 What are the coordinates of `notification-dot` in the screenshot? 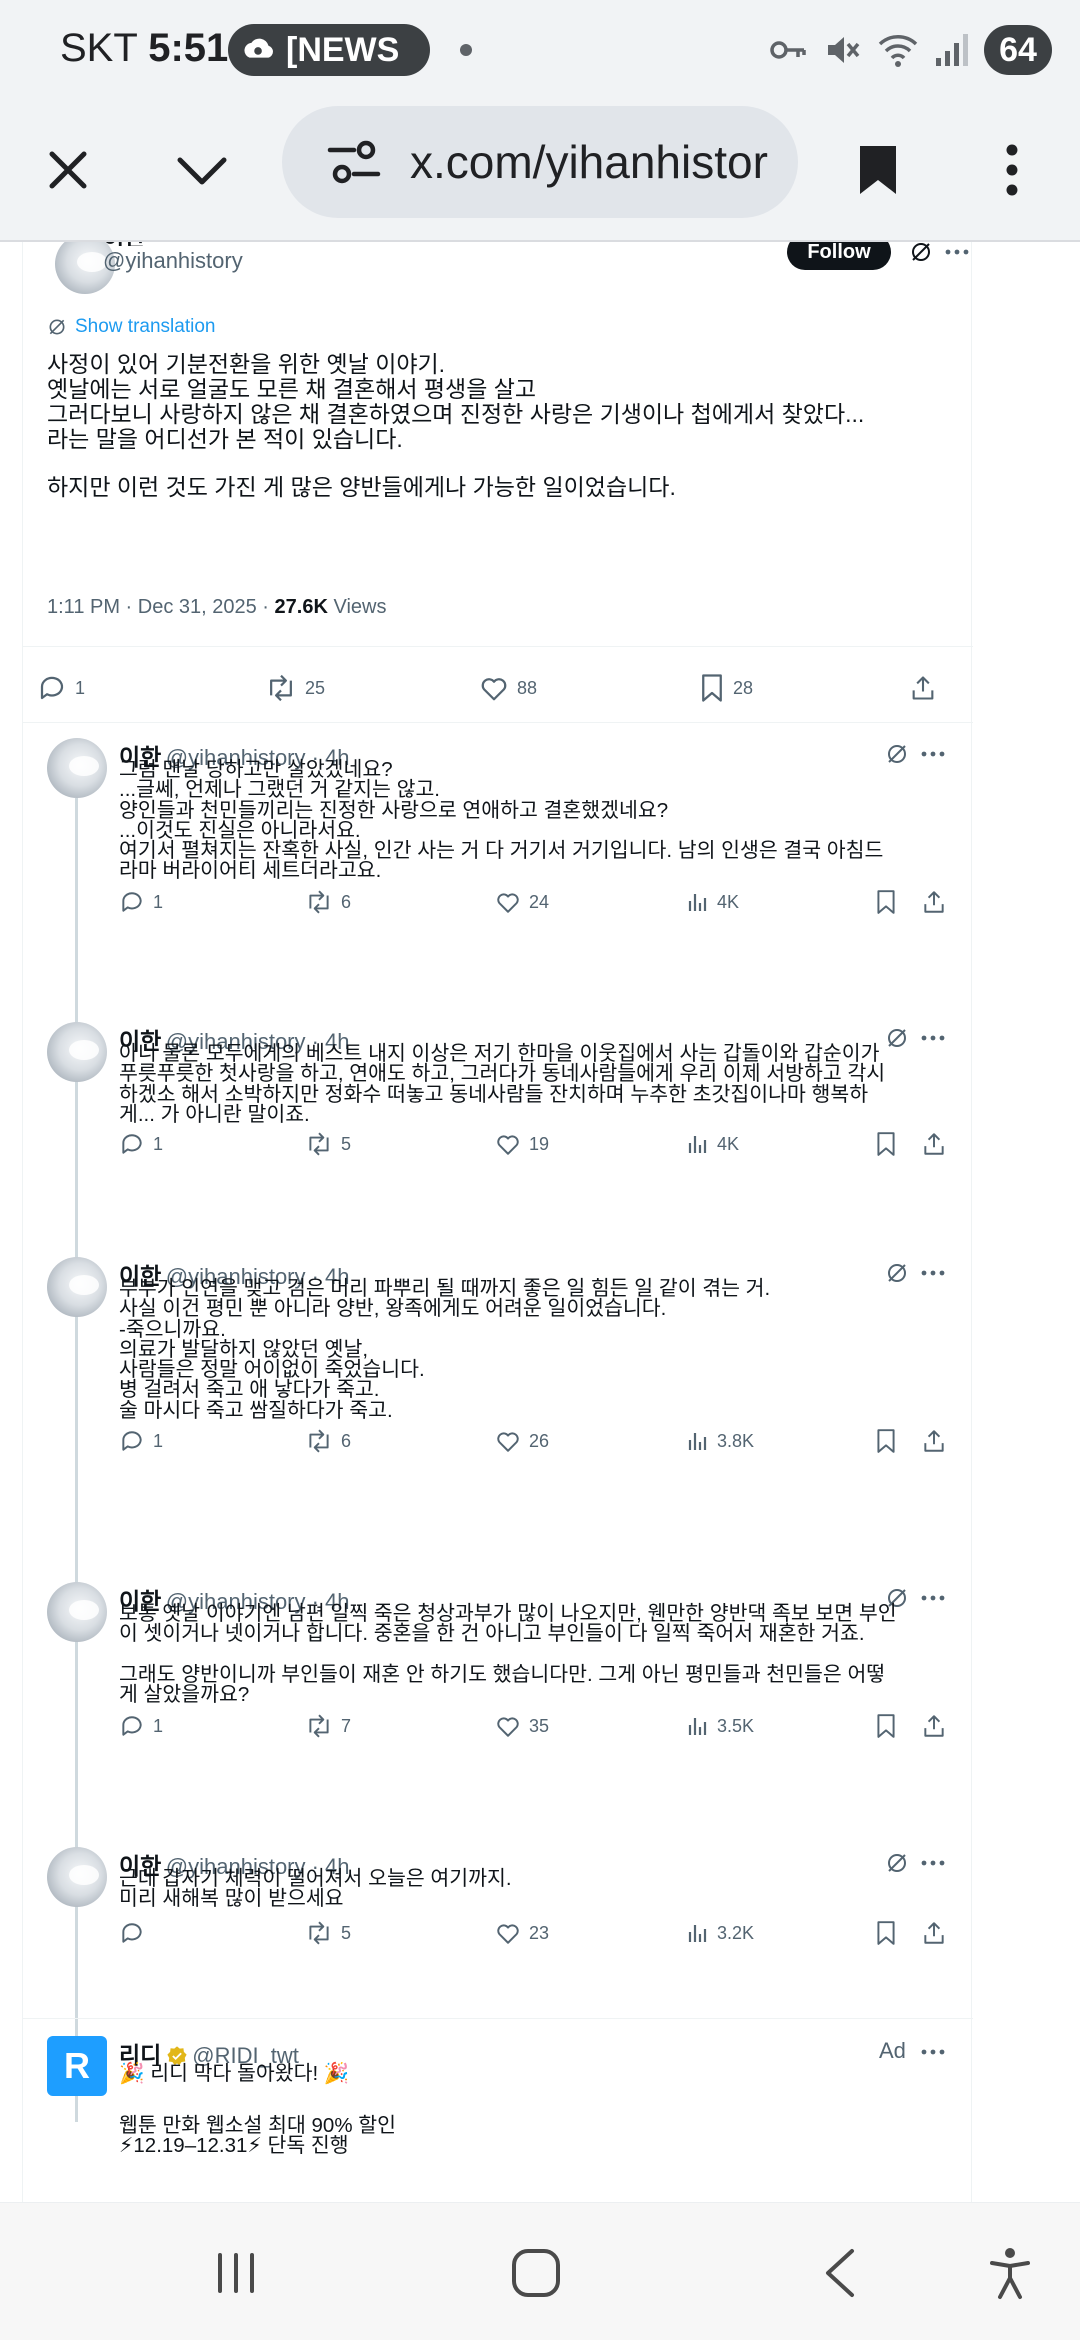 It's located at (466, 50).